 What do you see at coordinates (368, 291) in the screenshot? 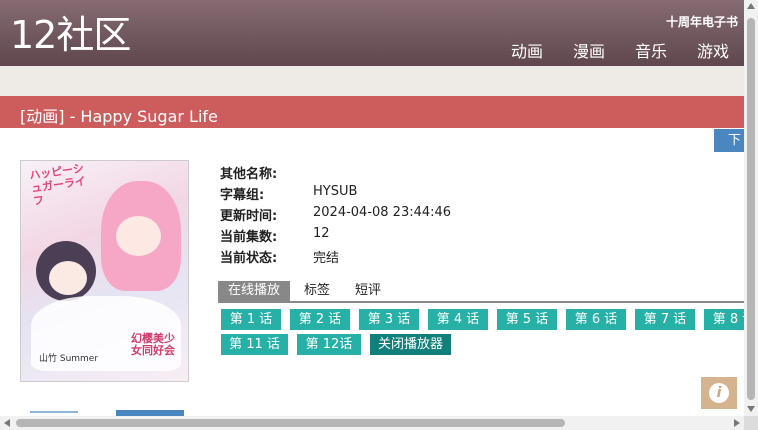
I see `tab-short-reviews: 短评` at bounding box center [368, 291].